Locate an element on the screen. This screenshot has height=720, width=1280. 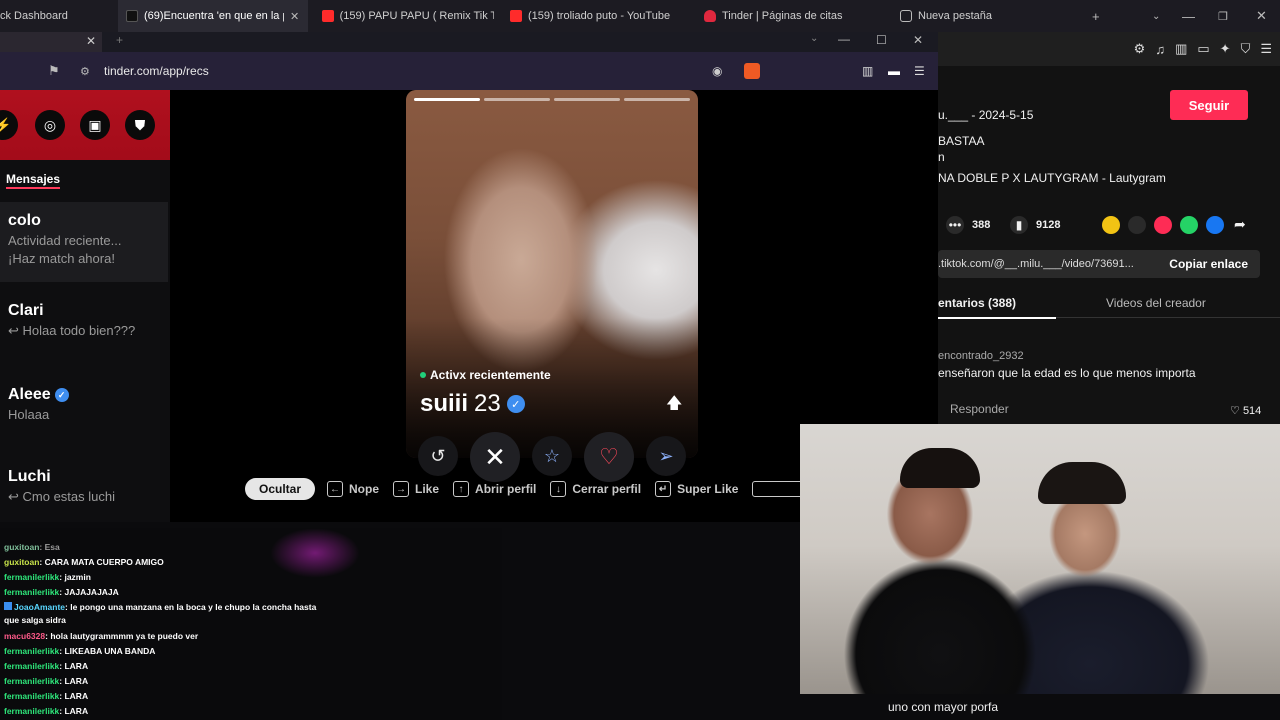
follow-button: Seguir is located at coordinates (1209, 105).